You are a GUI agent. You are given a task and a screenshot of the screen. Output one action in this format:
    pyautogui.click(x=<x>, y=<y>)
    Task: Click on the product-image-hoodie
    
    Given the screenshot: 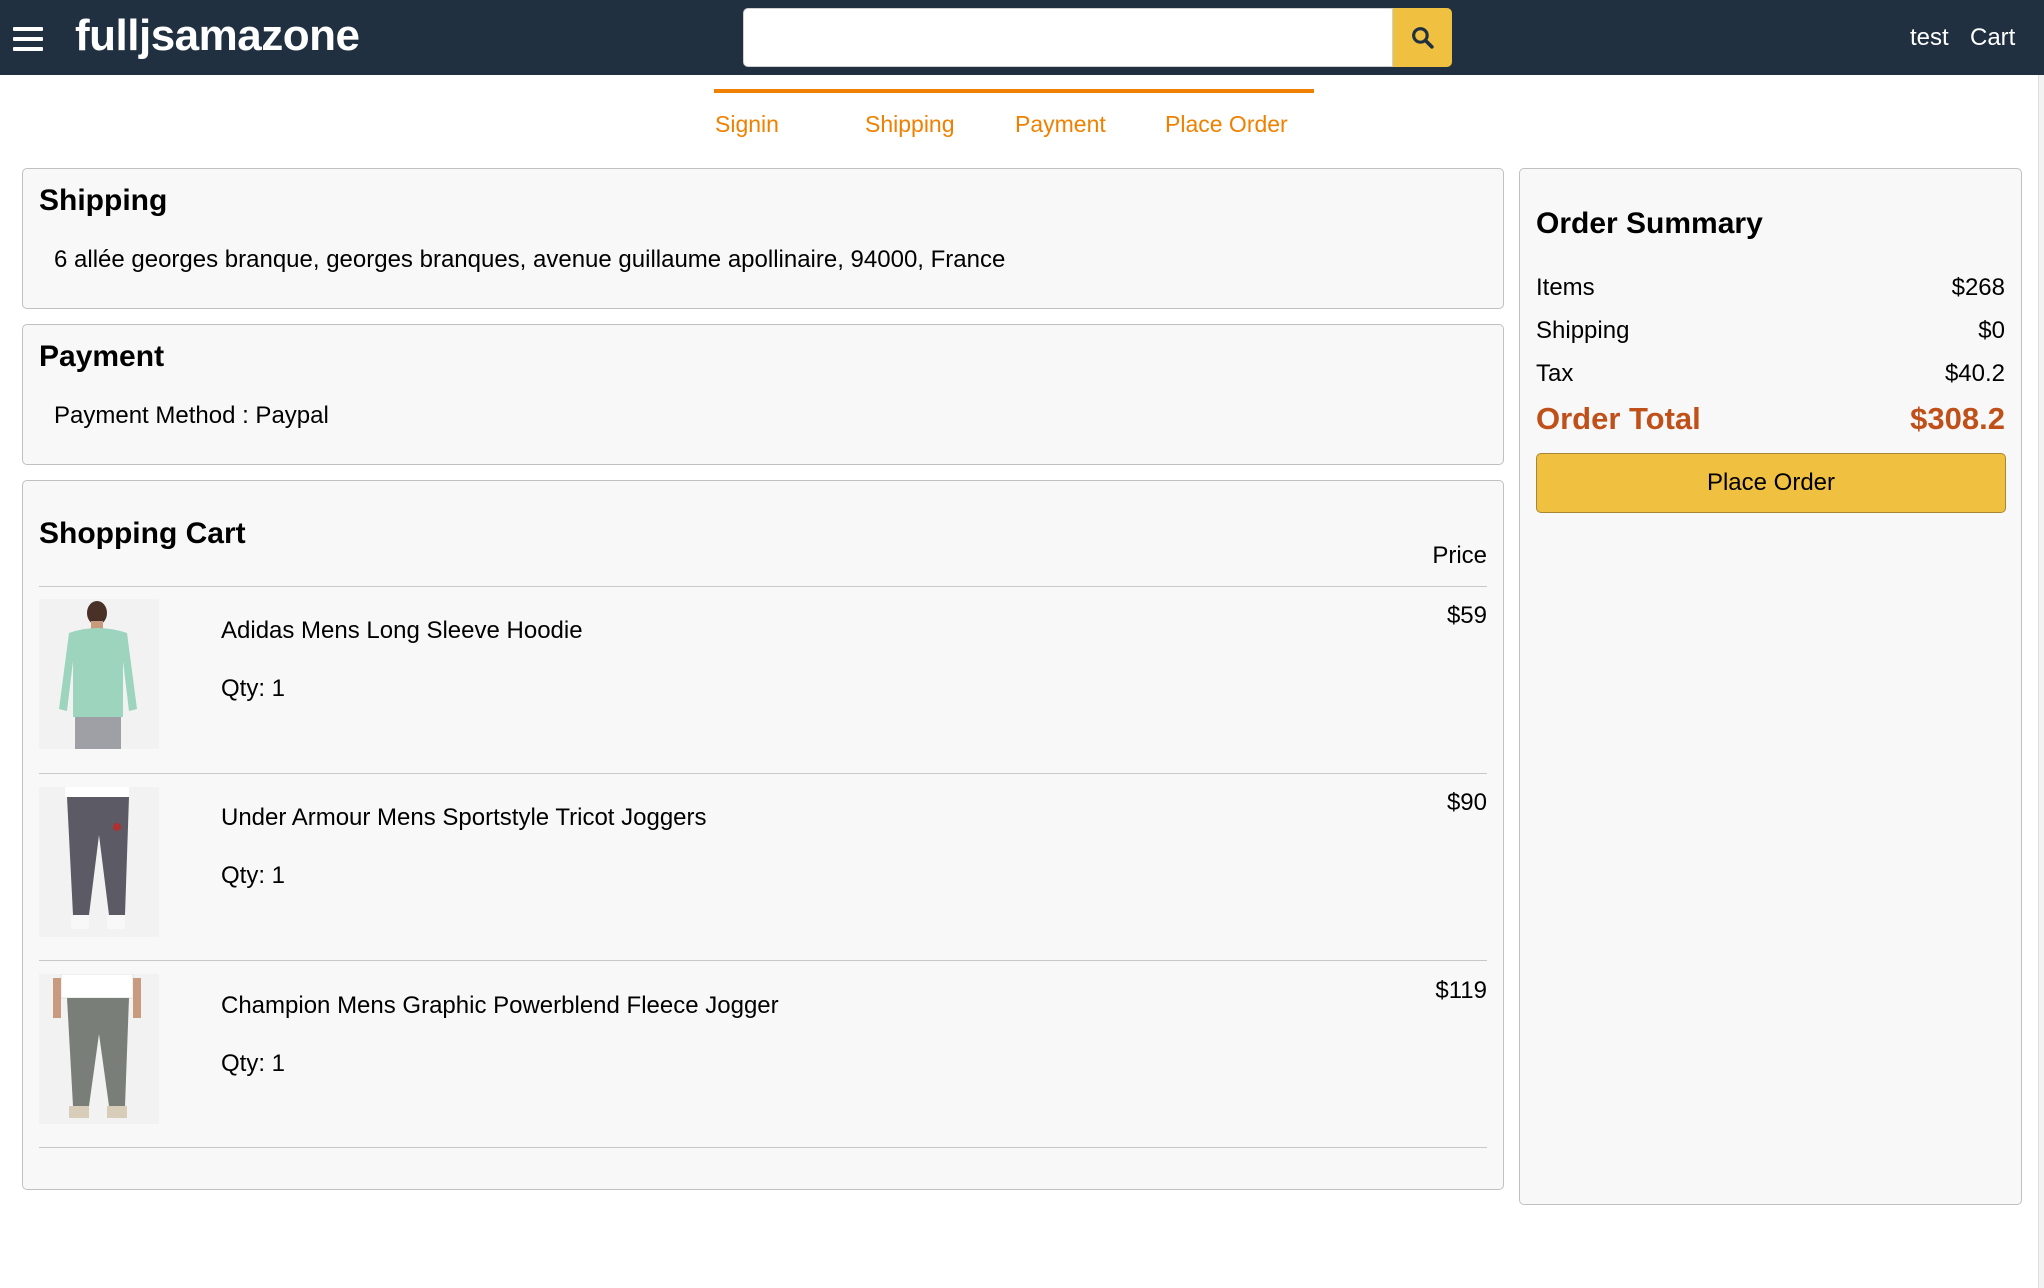 What is the action you would take?
    pyautogui.click(x=99, y=674)
    